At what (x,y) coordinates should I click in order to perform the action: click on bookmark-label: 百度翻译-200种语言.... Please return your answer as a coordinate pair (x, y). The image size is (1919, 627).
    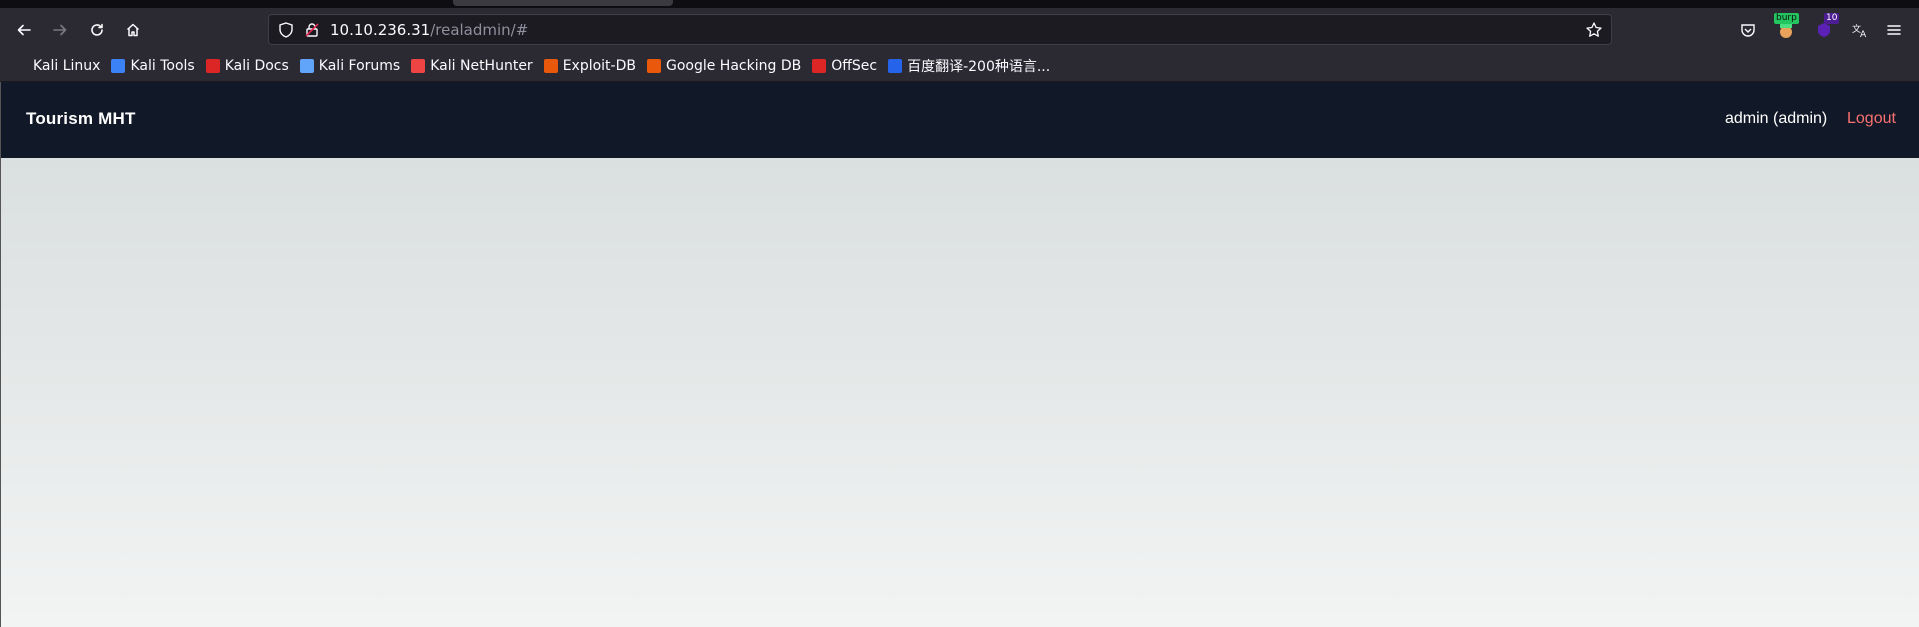
    Looking at the image, I should click on (979, 66).